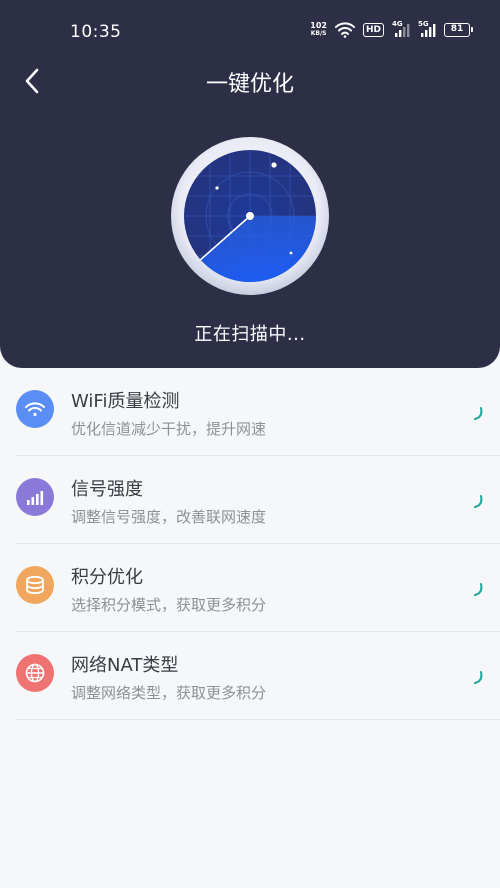 The image size is (500, 888). Describe the element at coordinates (169, 429) in the screenshot. I see `item-description: 优化信道减少干扰，提升网速` at that location.